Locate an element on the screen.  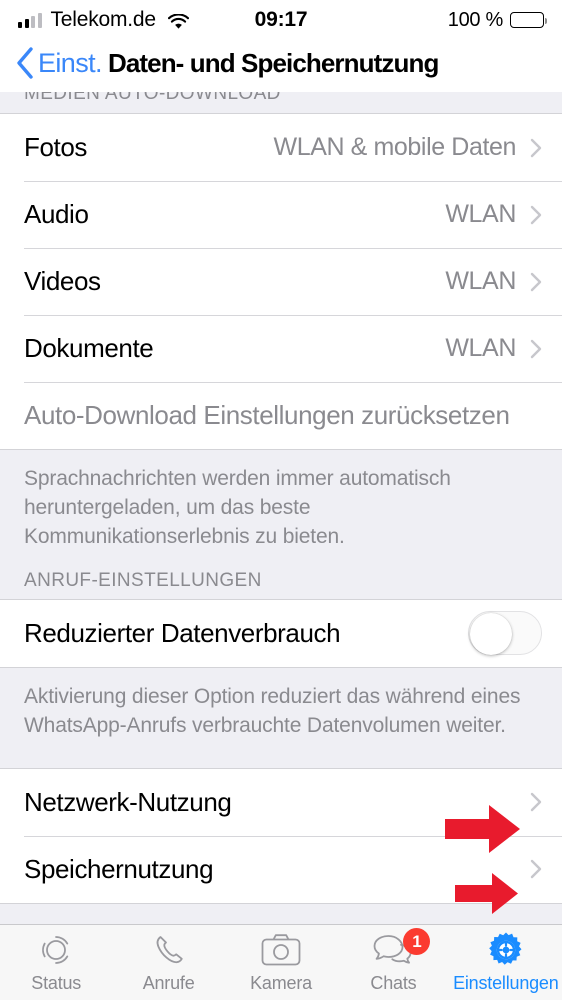
row-label: Dokumente is located at coordinates (89, 348).